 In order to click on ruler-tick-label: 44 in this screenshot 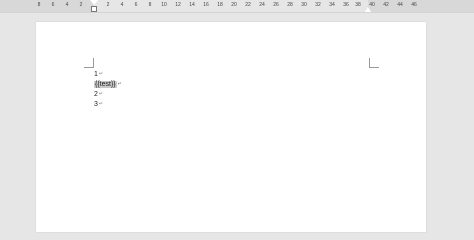, I will do `click(400, 5)`.